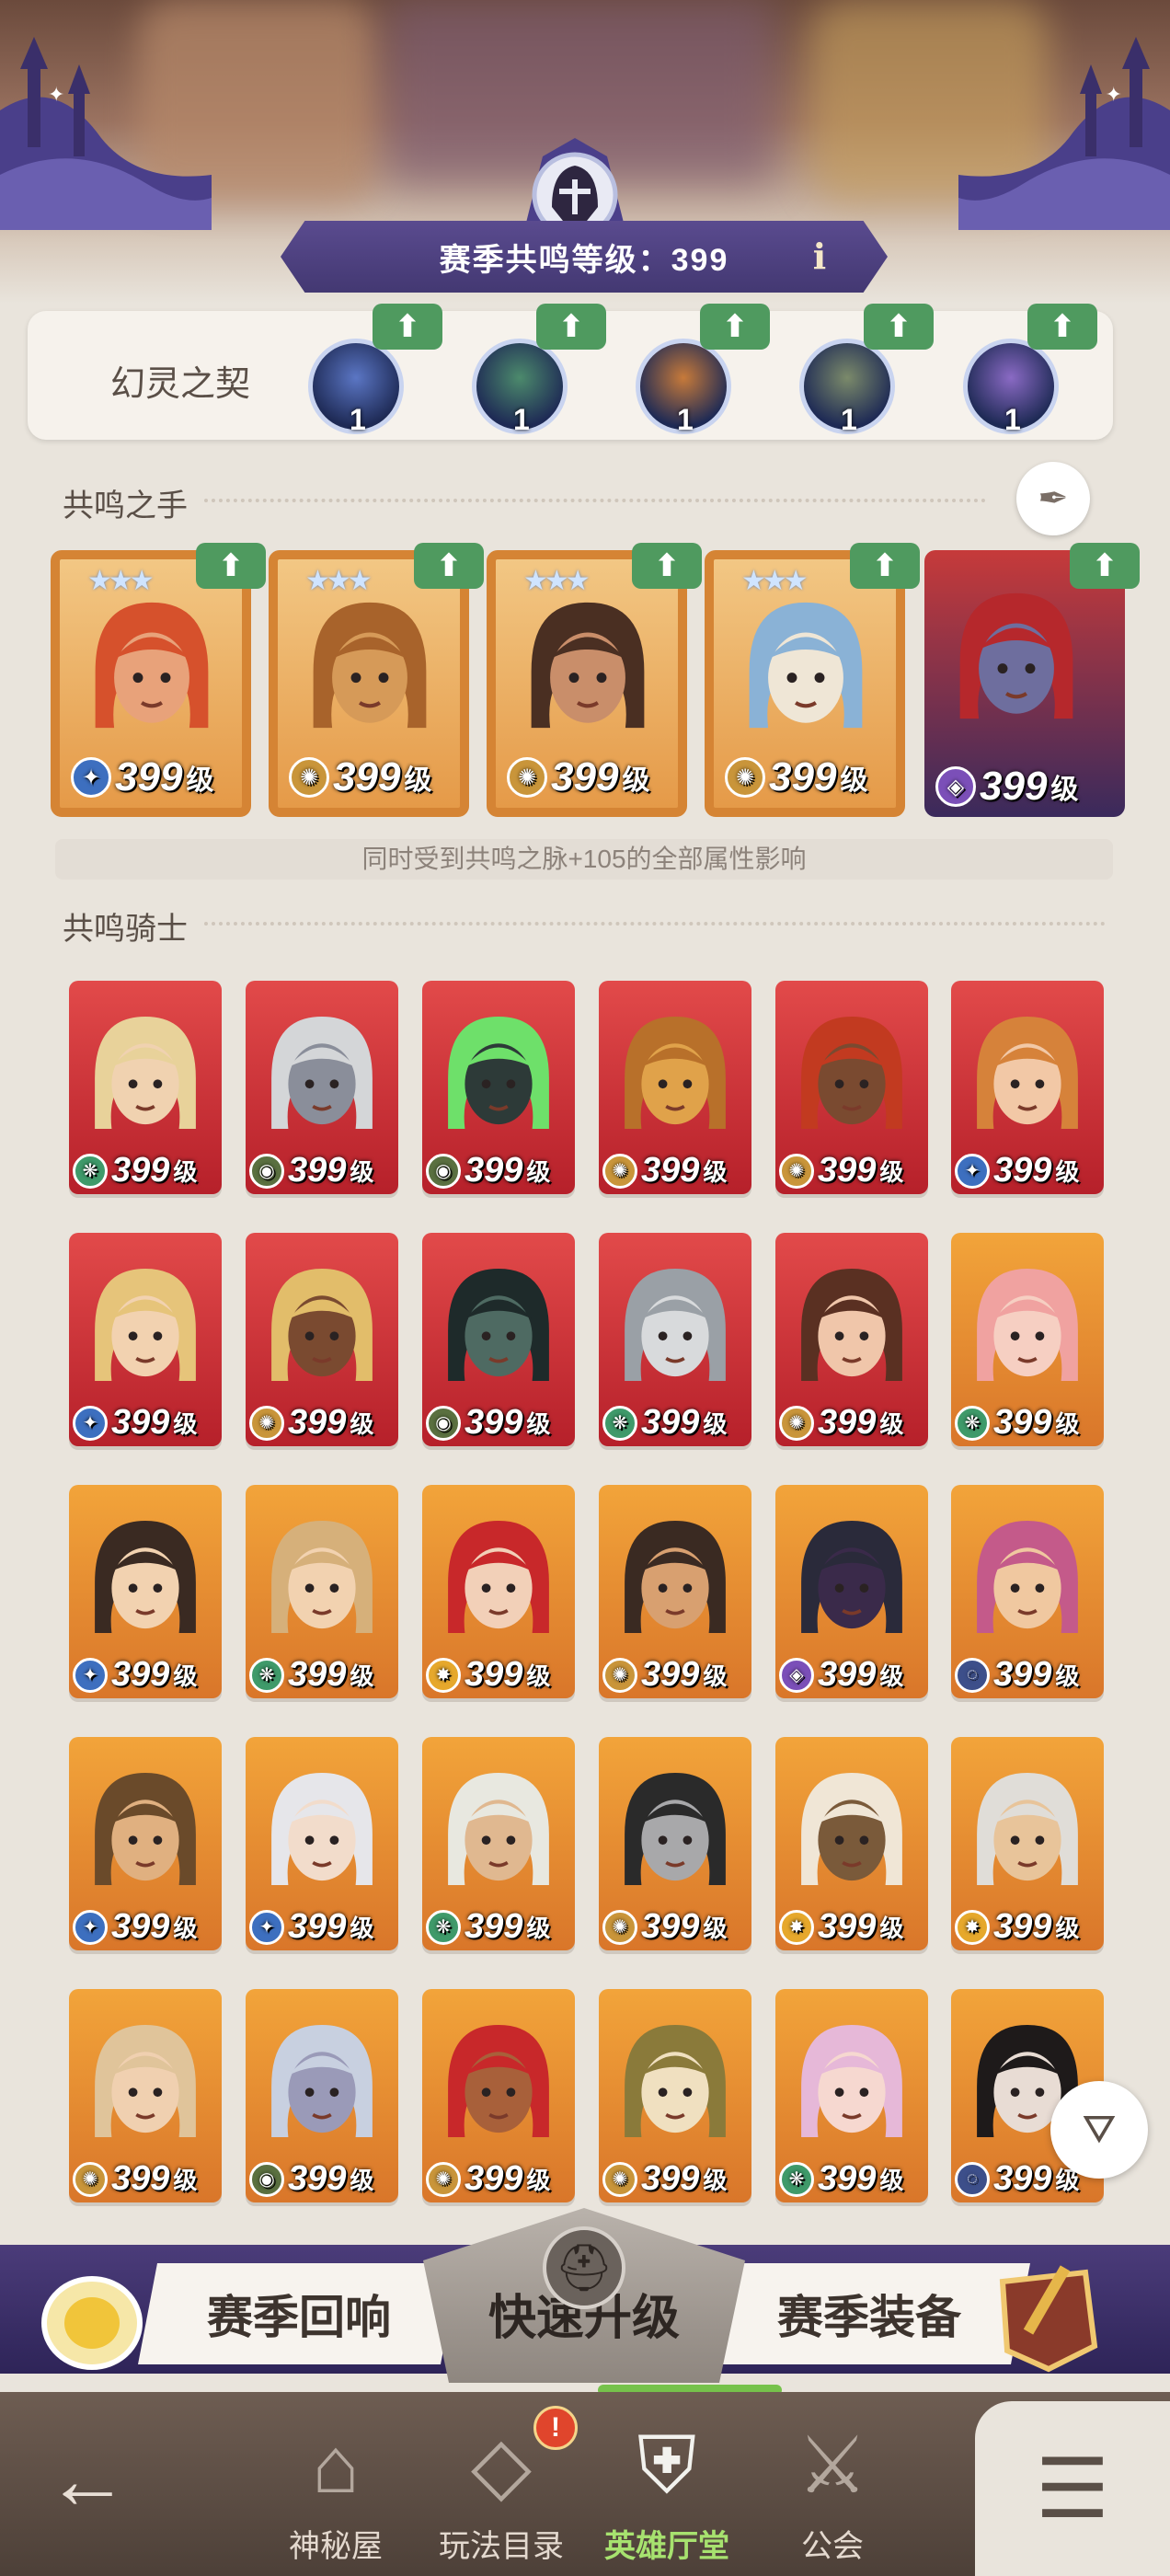 The width and height of the screenshot is (1170, 2576). I want to click on info-icon: i, so click(820, 257).